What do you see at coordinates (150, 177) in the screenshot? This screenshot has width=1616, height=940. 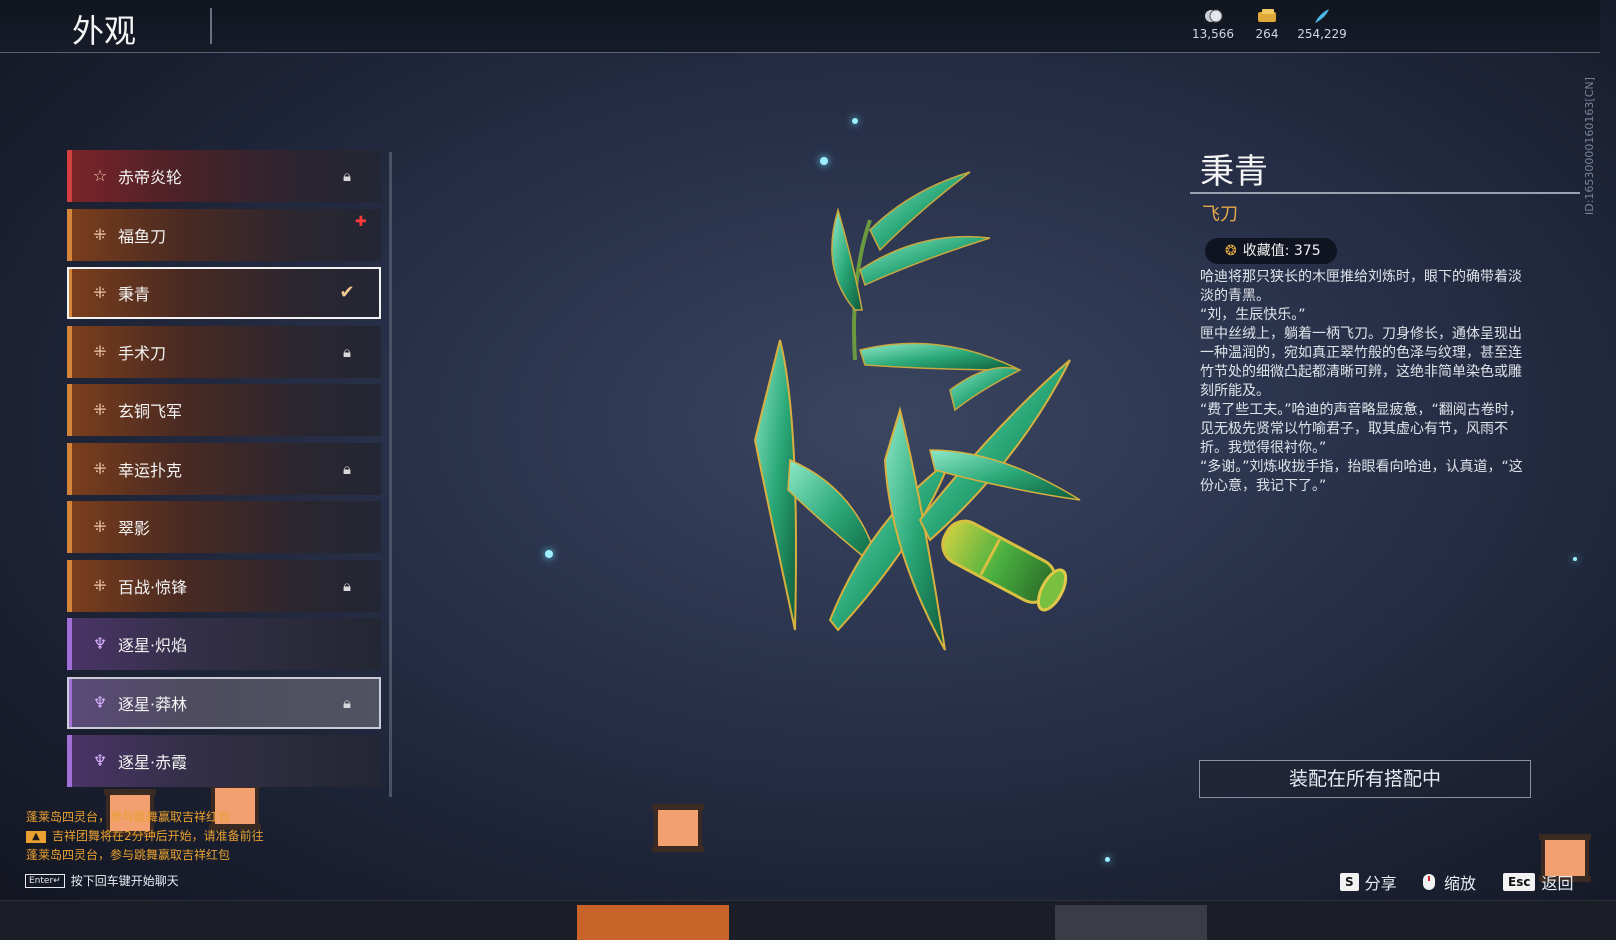 I see `list-item-name: 赤帝炎轮` at bounding box center [150, 177].